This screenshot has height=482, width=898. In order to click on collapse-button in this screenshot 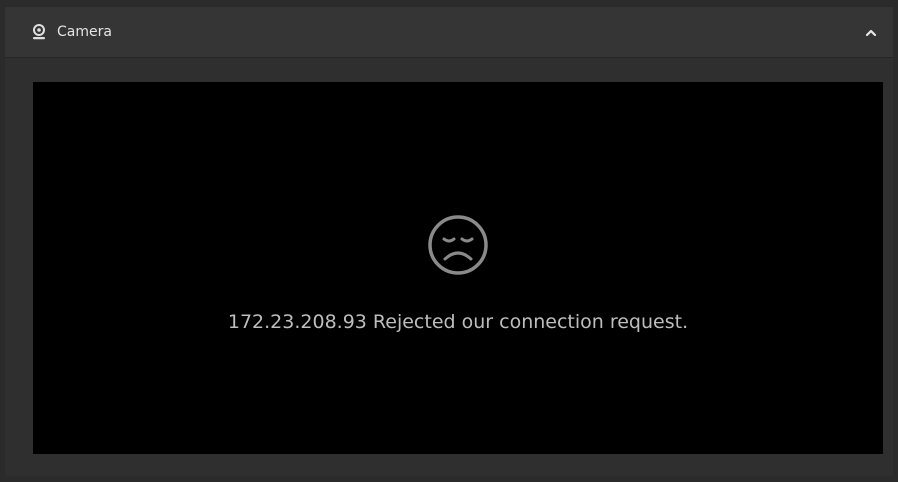, I will do `click(871, 33)`.